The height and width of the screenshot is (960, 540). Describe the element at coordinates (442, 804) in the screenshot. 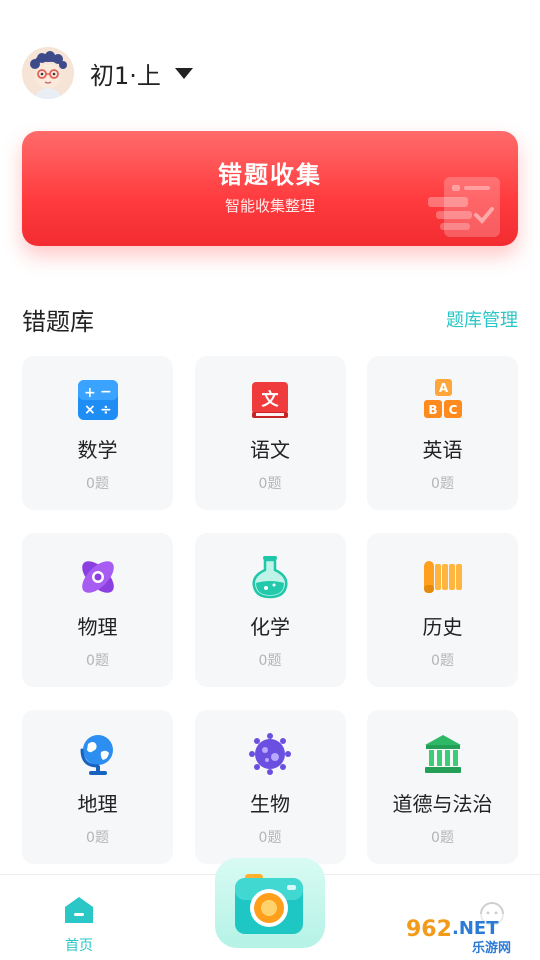

I see `subject-name: 道德与法治` at that location.